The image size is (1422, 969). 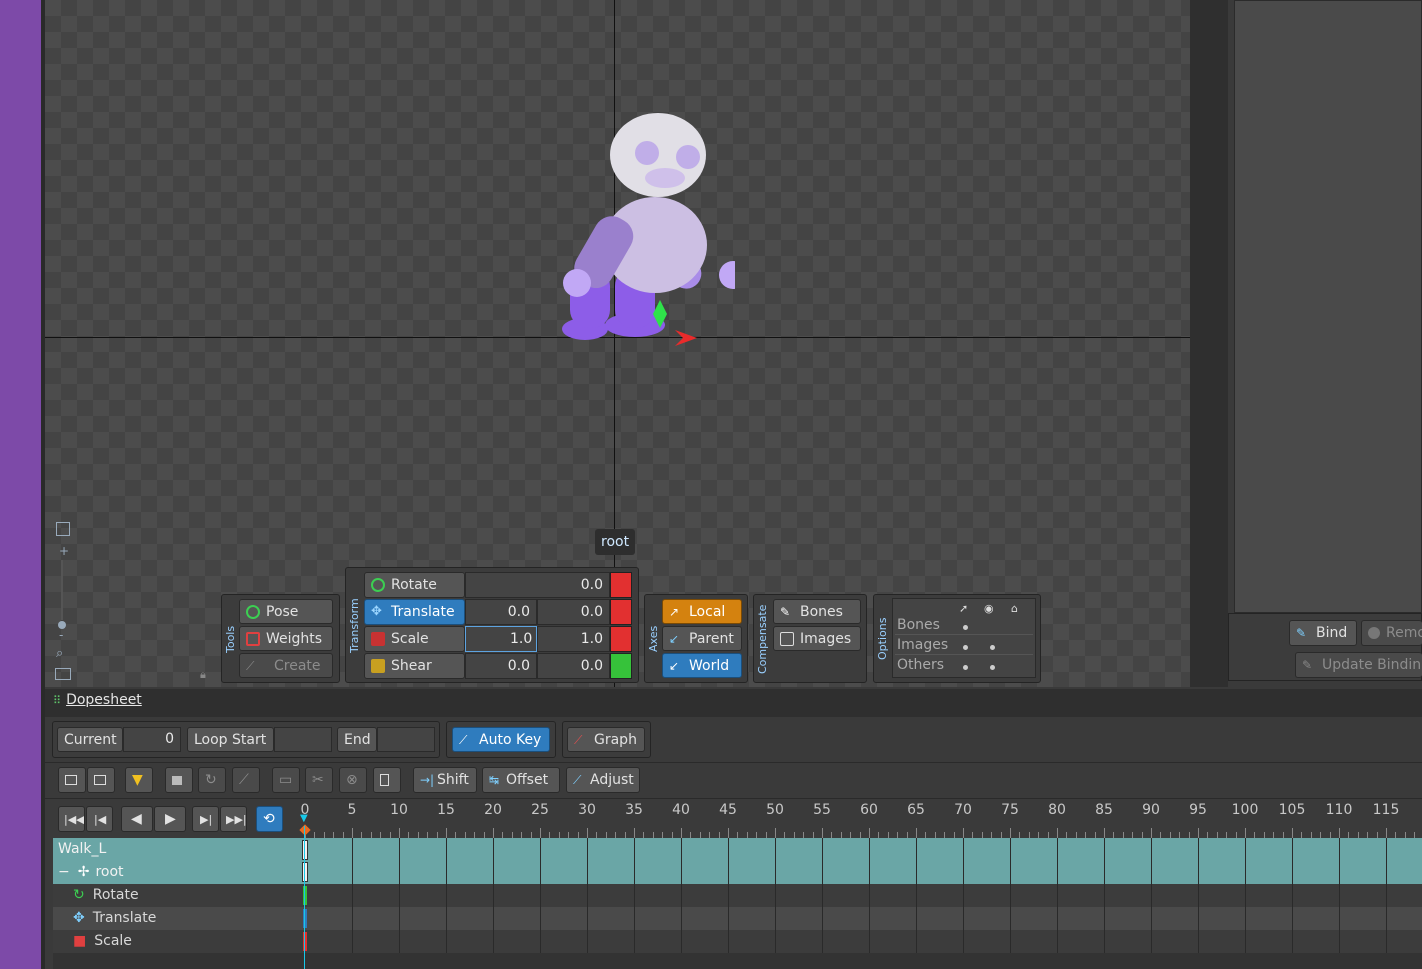 What do you see at coordinates (965, 667) in the screenshot?
I see `options-others-select-dot` at bounding box center [965, 667].